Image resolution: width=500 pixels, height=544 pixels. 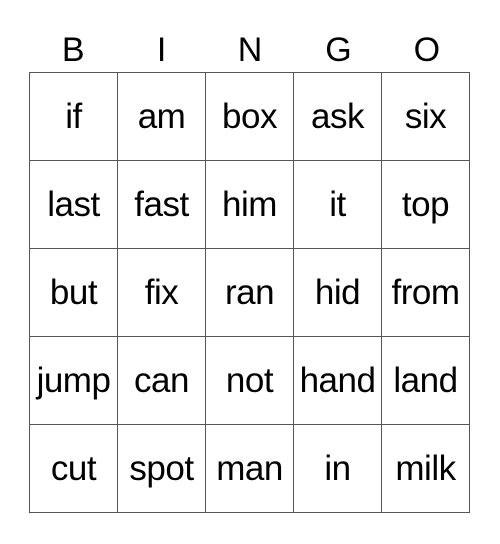 I want to click on bingo-cell: but, so click(x=73, y=292).